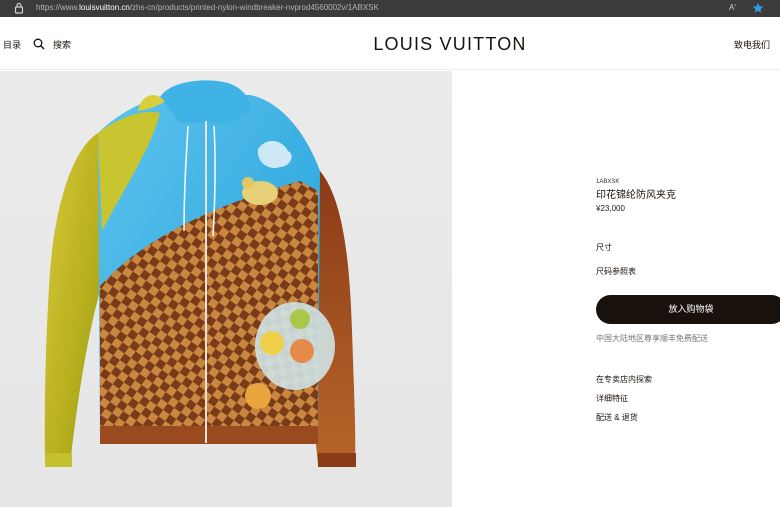  I want to click on read-aloud-icon: Aʹ, so click(732, 8).